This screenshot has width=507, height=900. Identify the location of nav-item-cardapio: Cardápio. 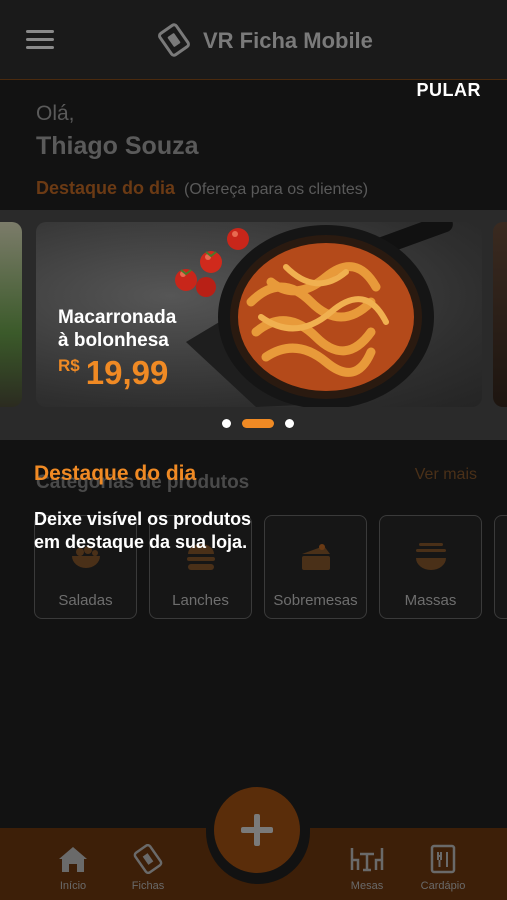
(443, 868).